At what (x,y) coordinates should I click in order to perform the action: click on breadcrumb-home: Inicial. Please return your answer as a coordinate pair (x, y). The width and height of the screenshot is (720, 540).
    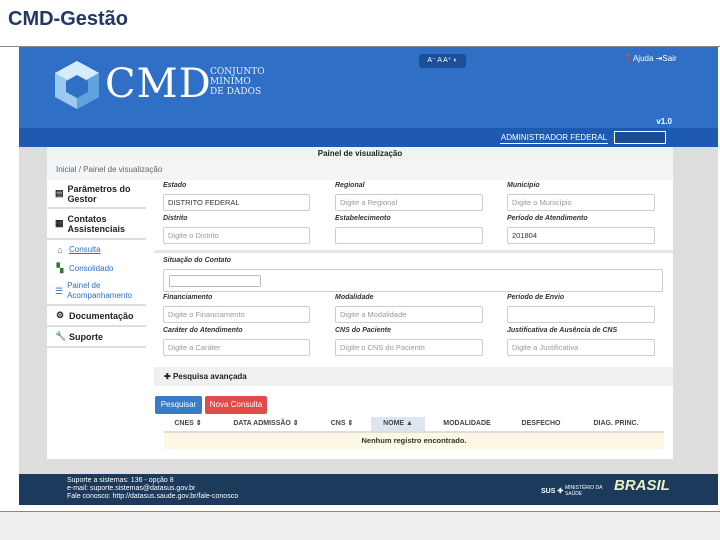
    Looking at the image, I should click on (66, 169).